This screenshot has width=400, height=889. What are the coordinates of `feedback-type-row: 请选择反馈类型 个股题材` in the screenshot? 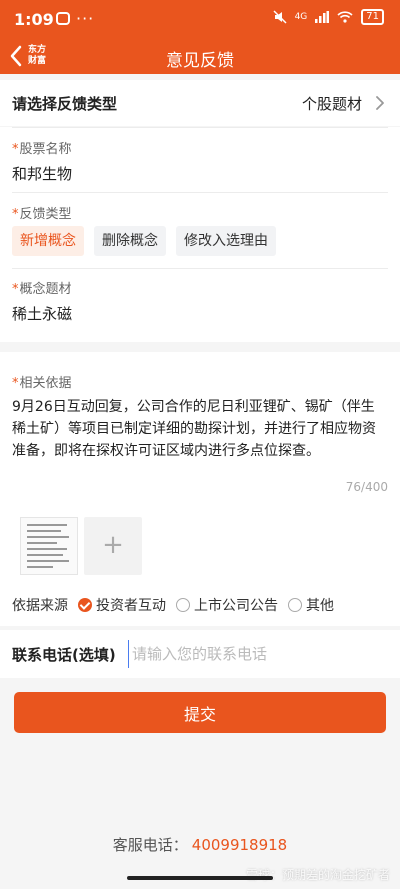 It's located at (200, 103).